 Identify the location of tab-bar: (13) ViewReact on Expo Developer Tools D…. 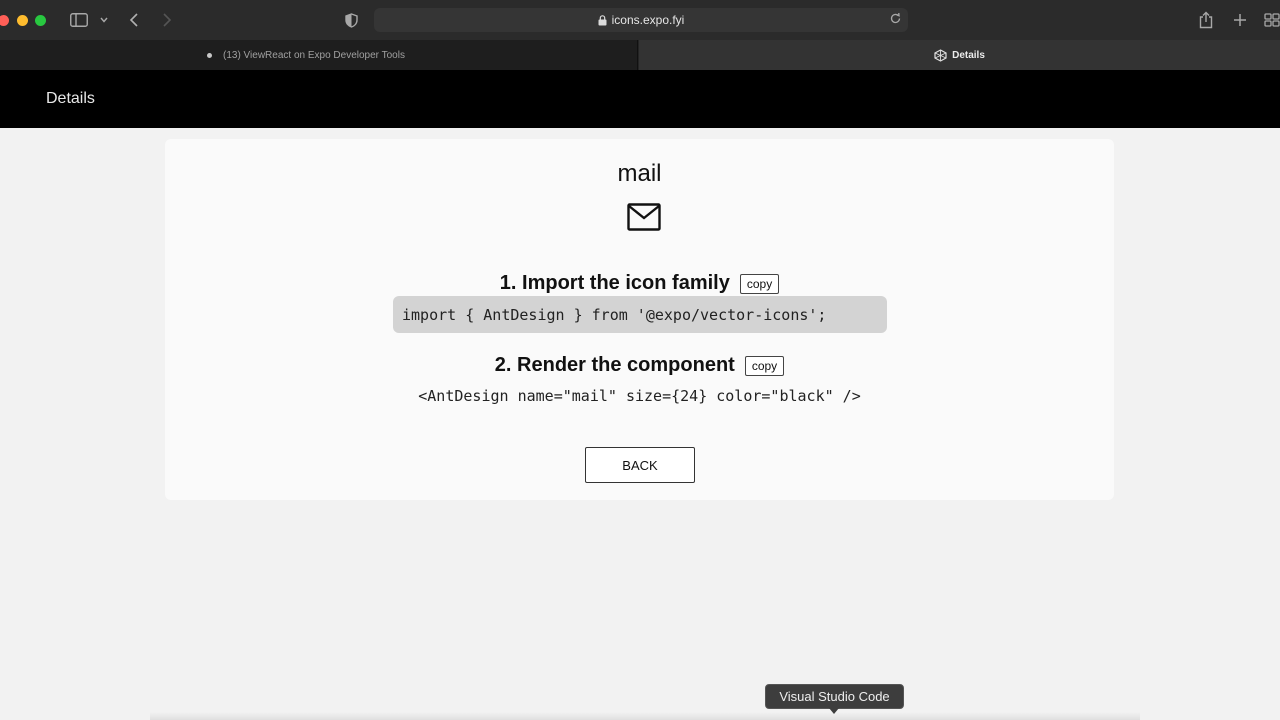
(640, 55).